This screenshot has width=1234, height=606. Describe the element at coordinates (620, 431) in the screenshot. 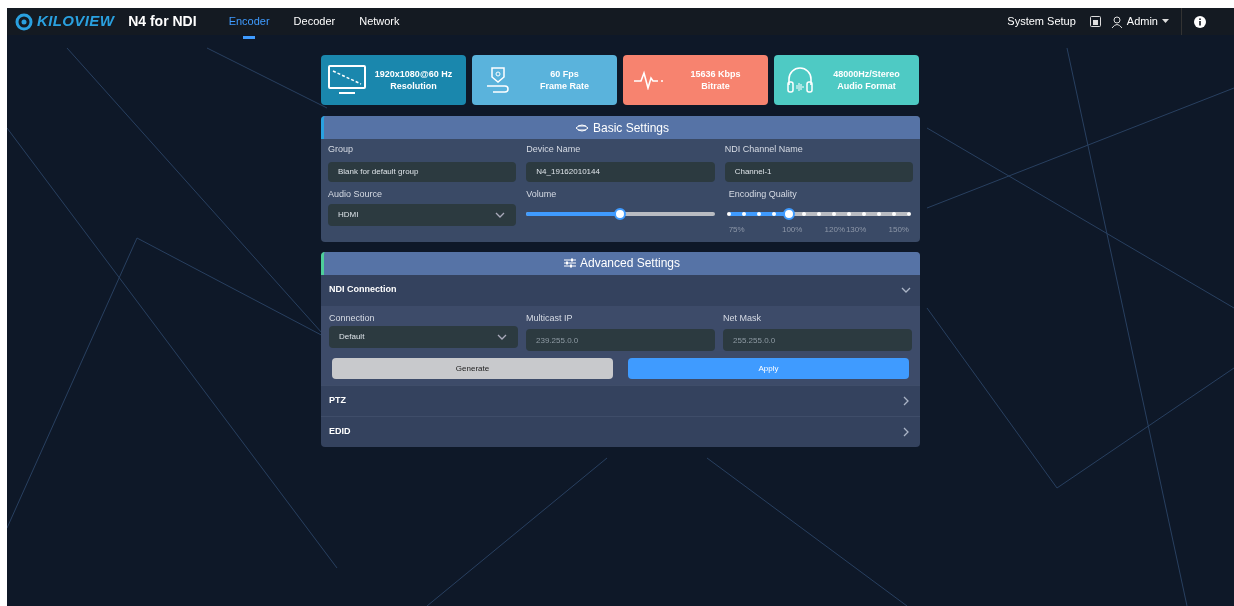

I see `accordion-header: EDID` at that location.